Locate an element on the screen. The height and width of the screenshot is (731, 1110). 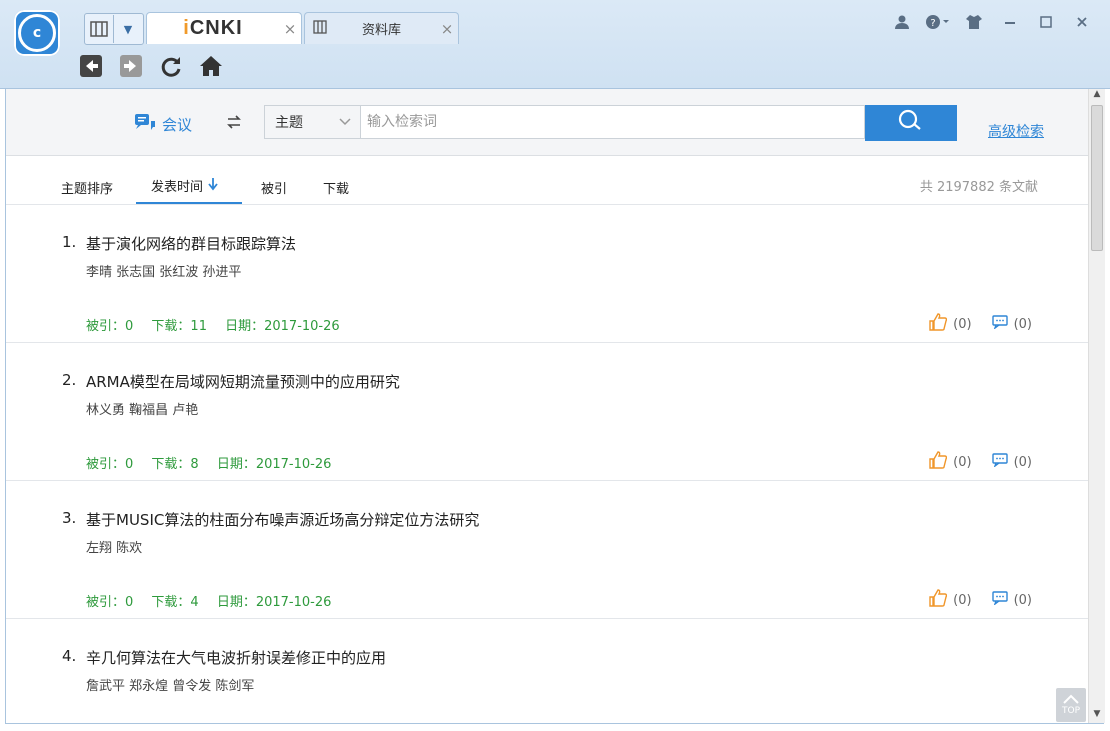
minimize-icon is located at coordinates (1010, 22).